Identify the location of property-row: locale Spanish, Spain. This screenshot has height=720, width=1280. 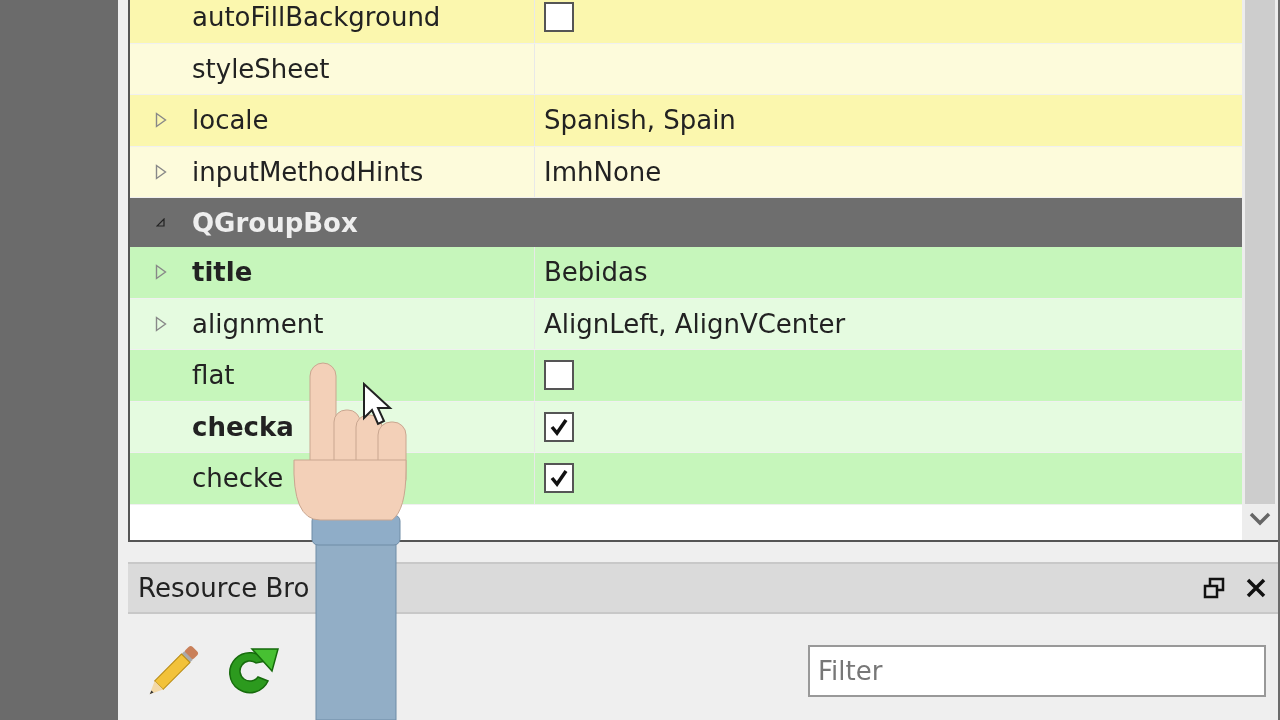
(686, 121).